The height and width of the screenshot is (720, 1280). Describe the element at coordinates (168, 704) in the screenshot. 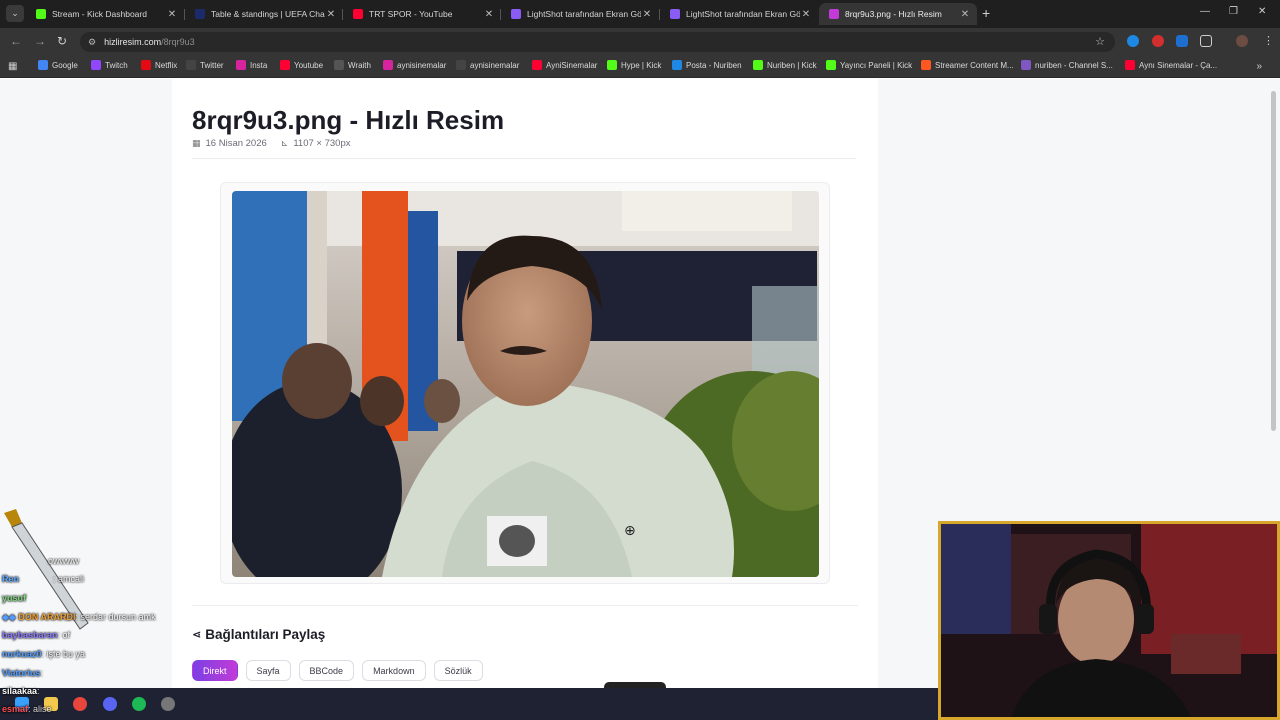

I see `app-icon` at that location.